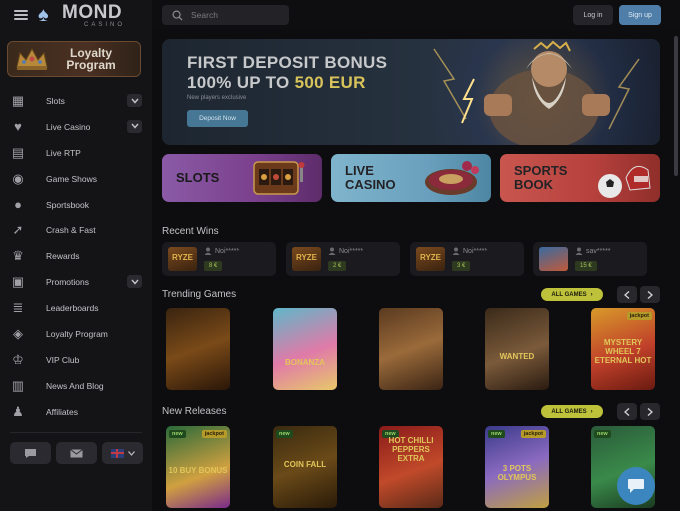  I want to click on soccer-ball-icon: ●, so click(18, 204).